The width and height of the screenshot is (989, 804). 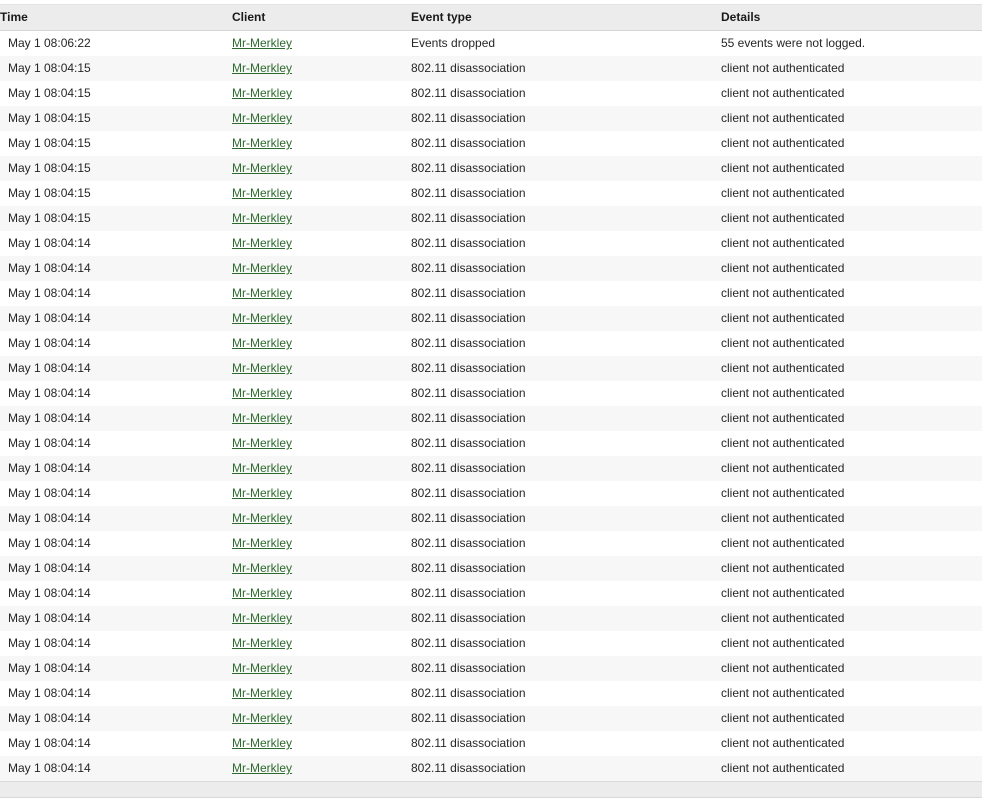 I want to click on column-header-time: Time, so click(x=116, y=17).